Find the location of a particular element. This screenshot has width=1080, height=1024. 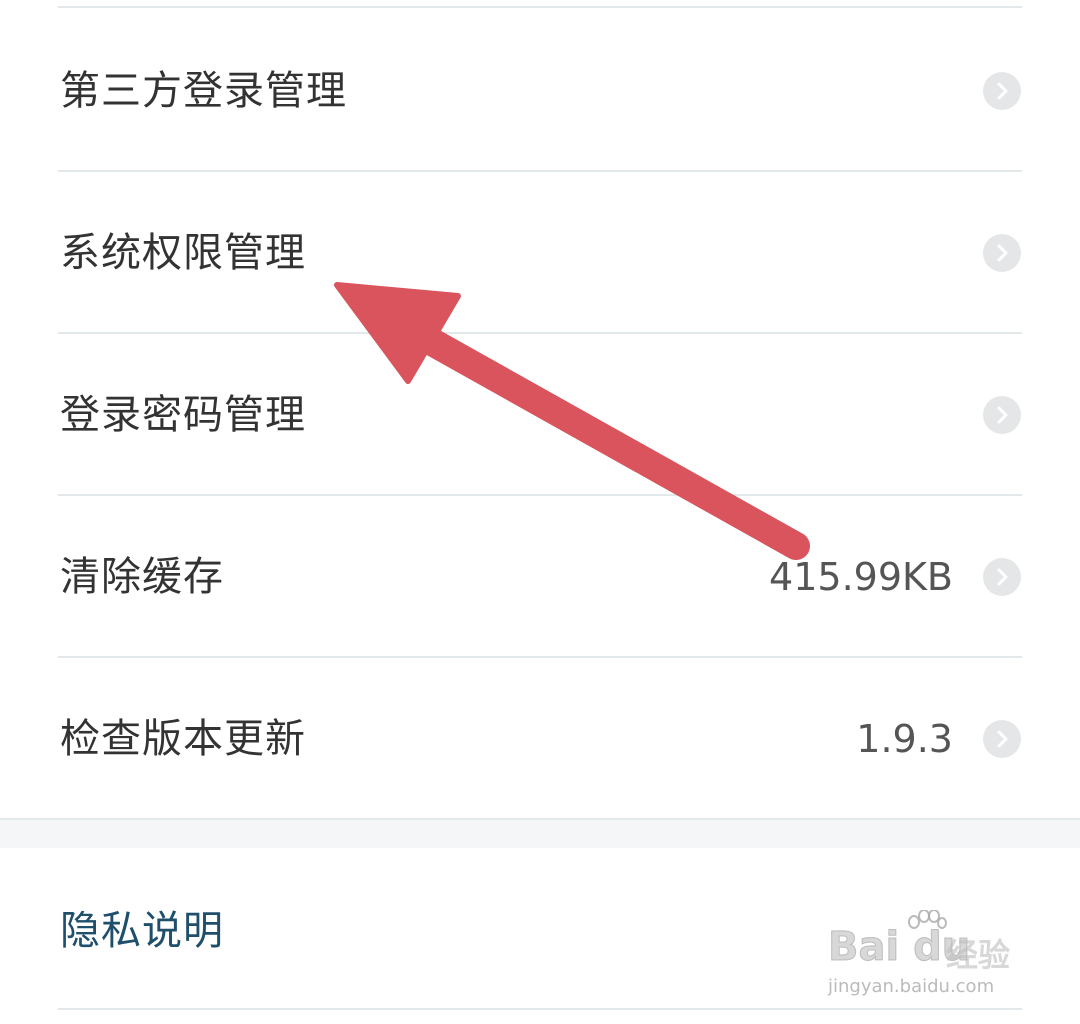

settings-item-label: 登录密码管理 is located at coordinates (183, 415).